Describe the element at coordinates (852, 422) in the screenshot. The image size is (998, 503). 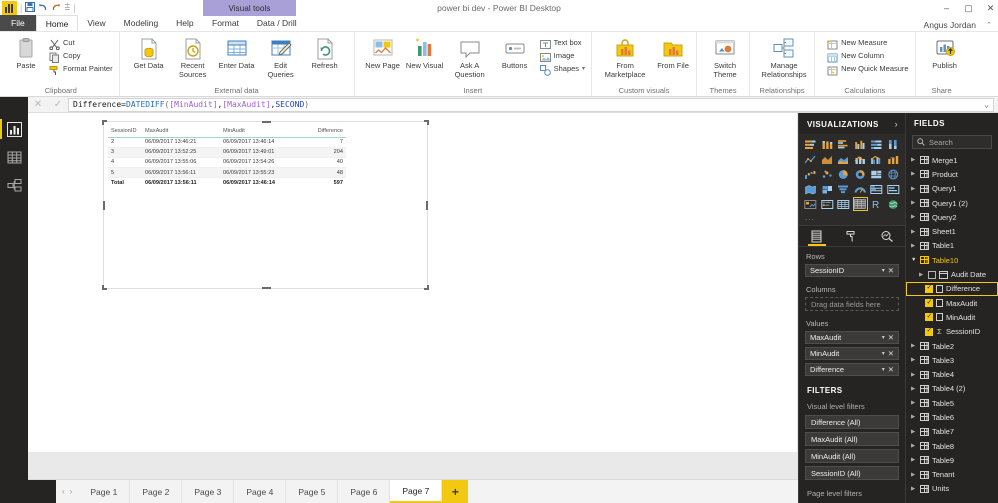
I see `filter-chip-difference: Difference (All)` at that location.